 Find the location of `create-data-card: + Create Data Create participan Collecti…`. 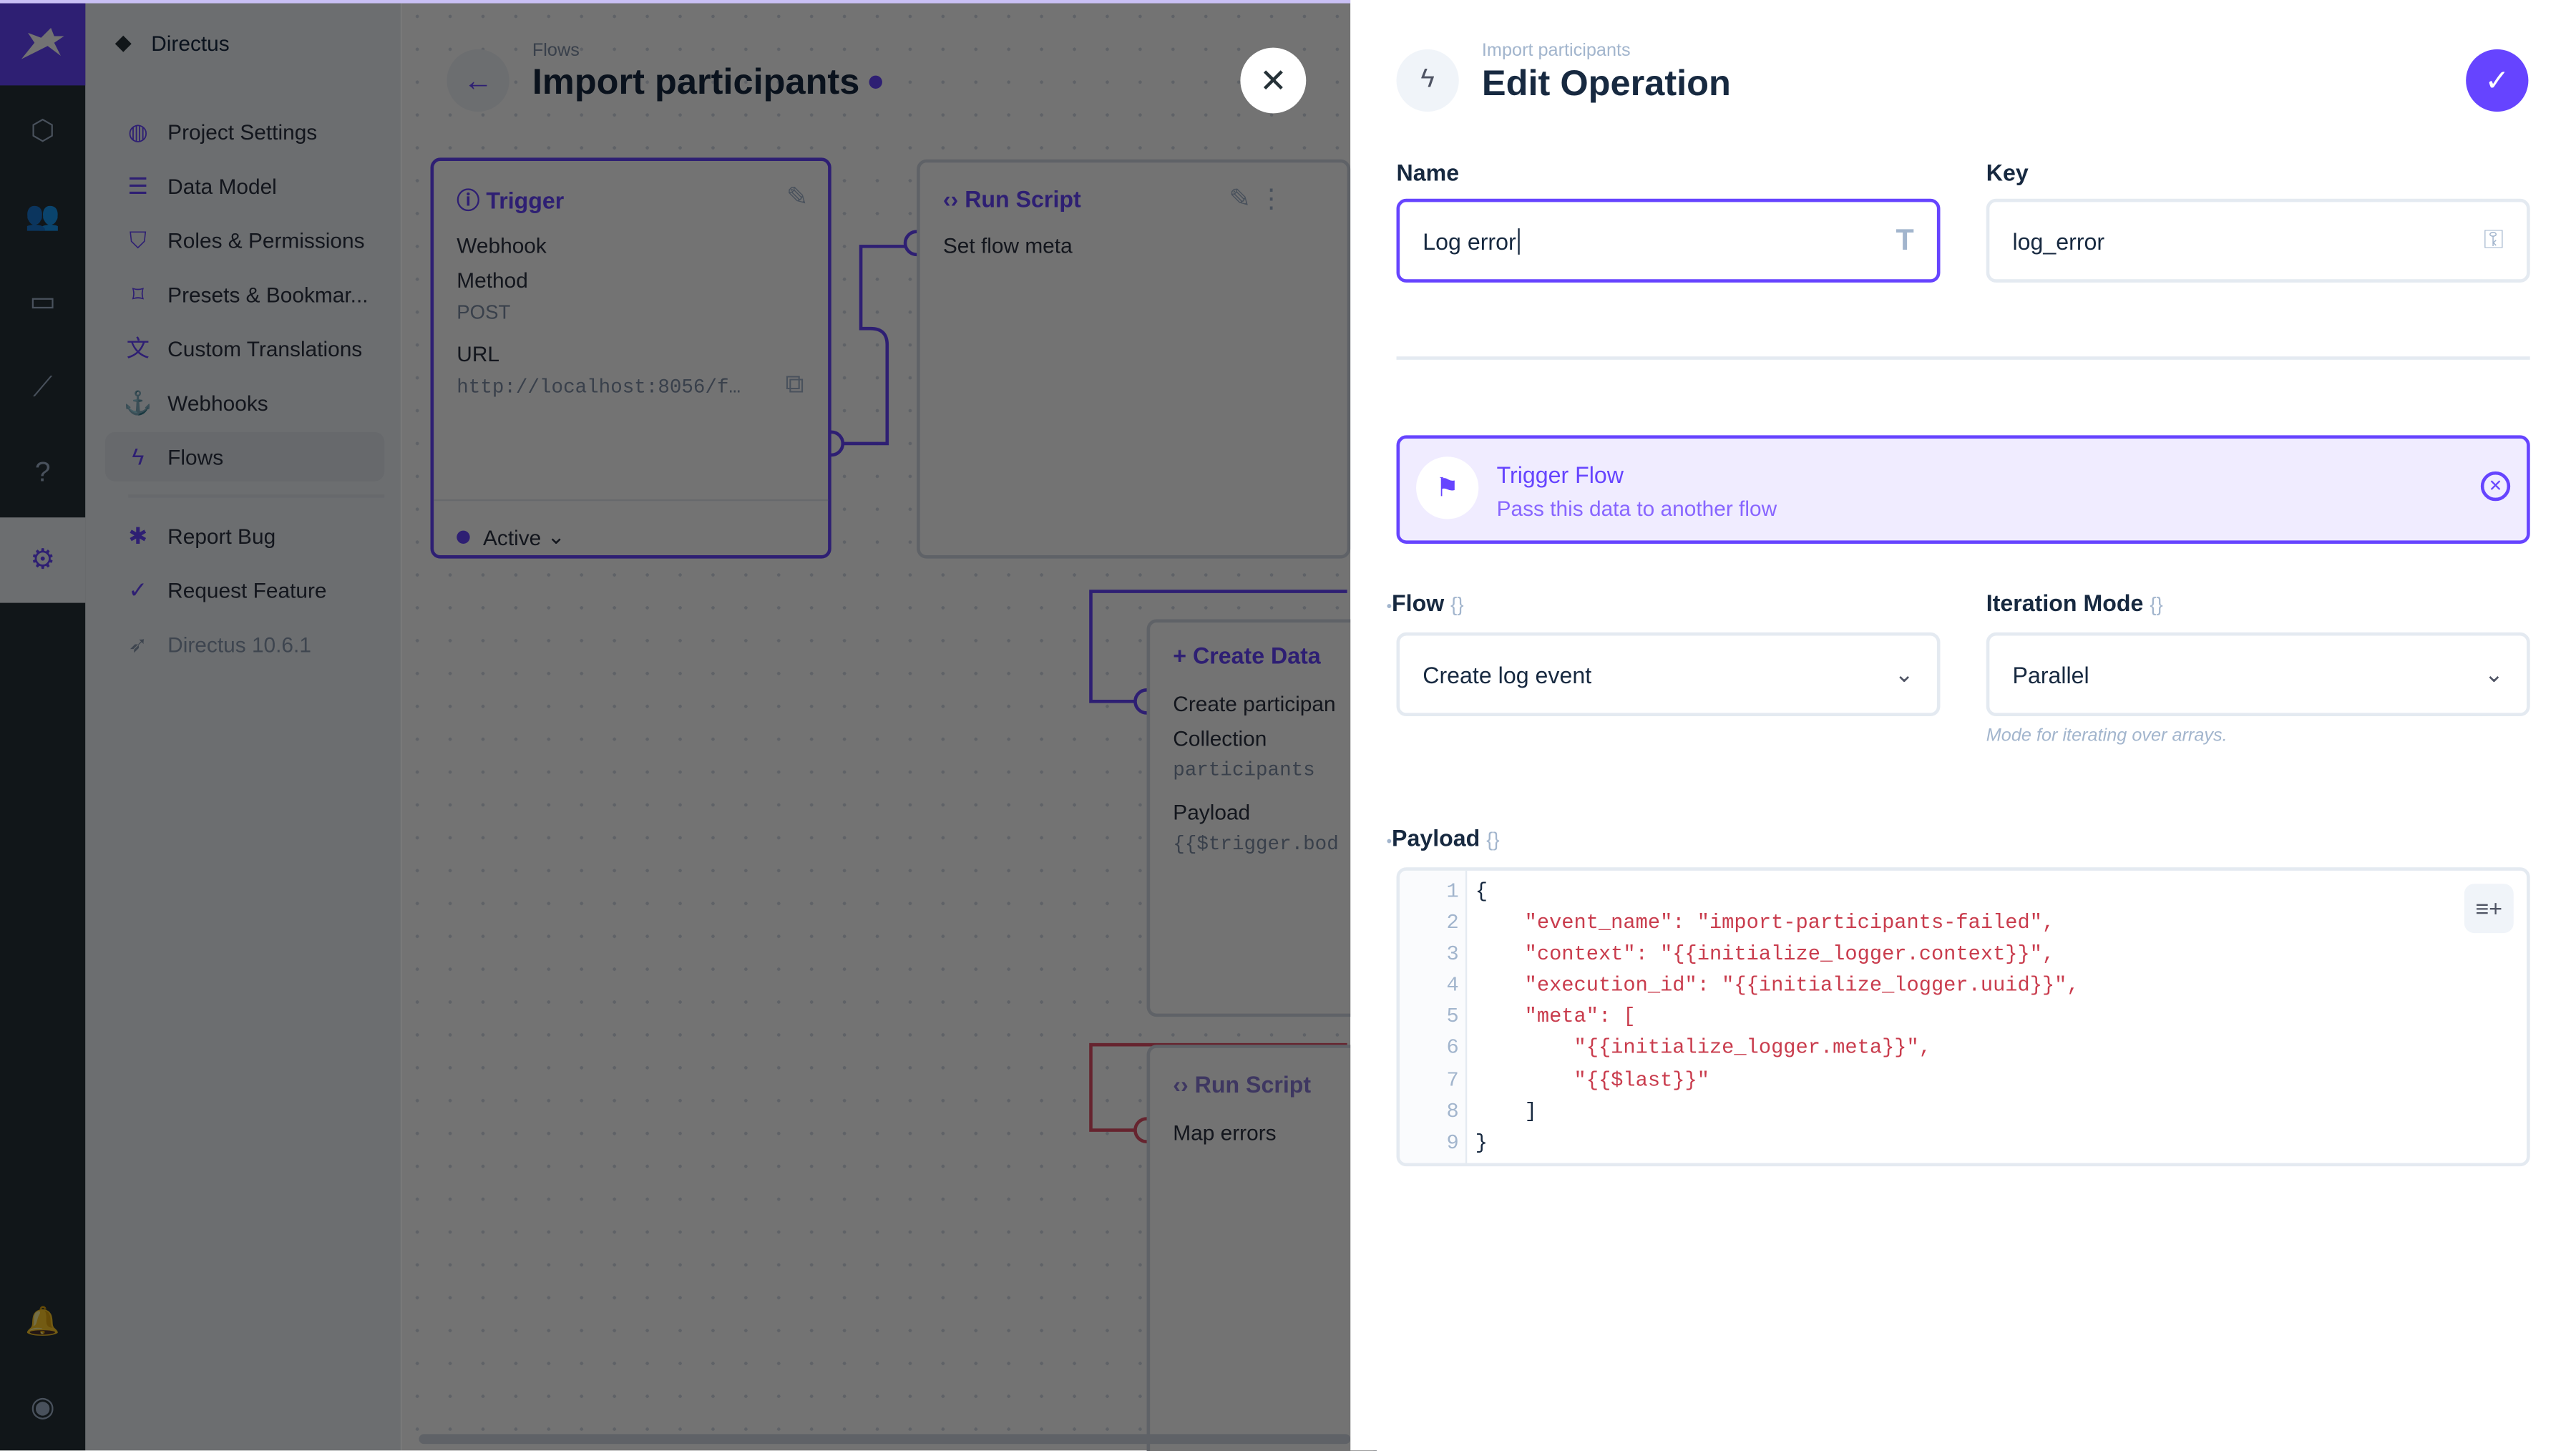

create-data-card: + Create Data Create participan Collecti… is located at coordinates (1261, 818).